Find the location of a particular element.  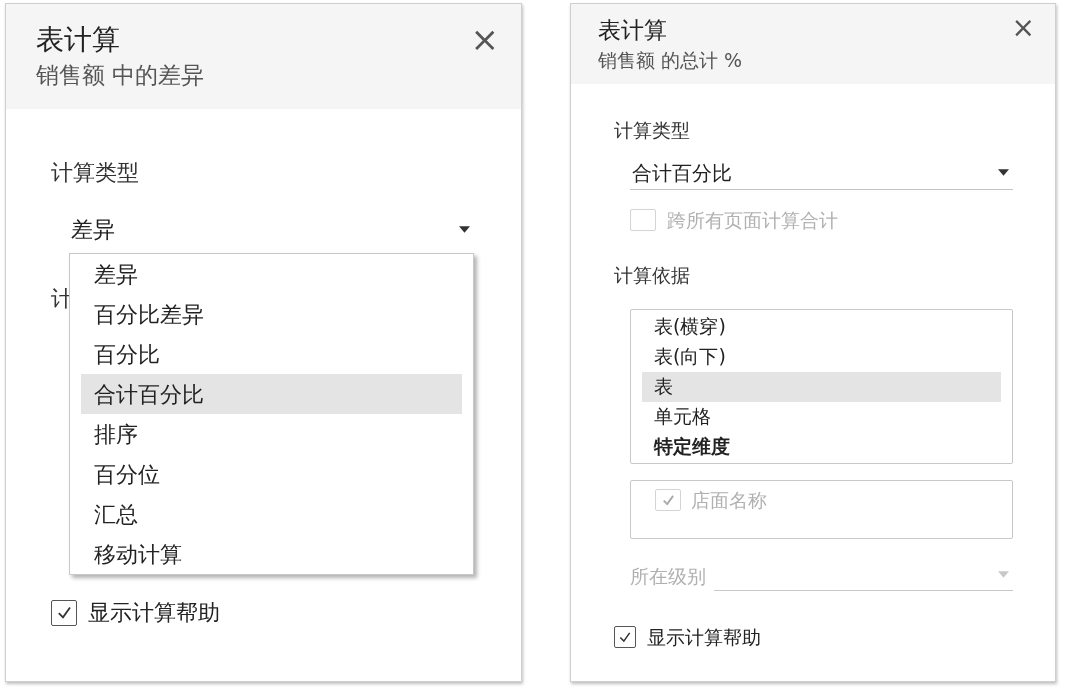

menu-item: 排序 is located at coordinates (271, 434).